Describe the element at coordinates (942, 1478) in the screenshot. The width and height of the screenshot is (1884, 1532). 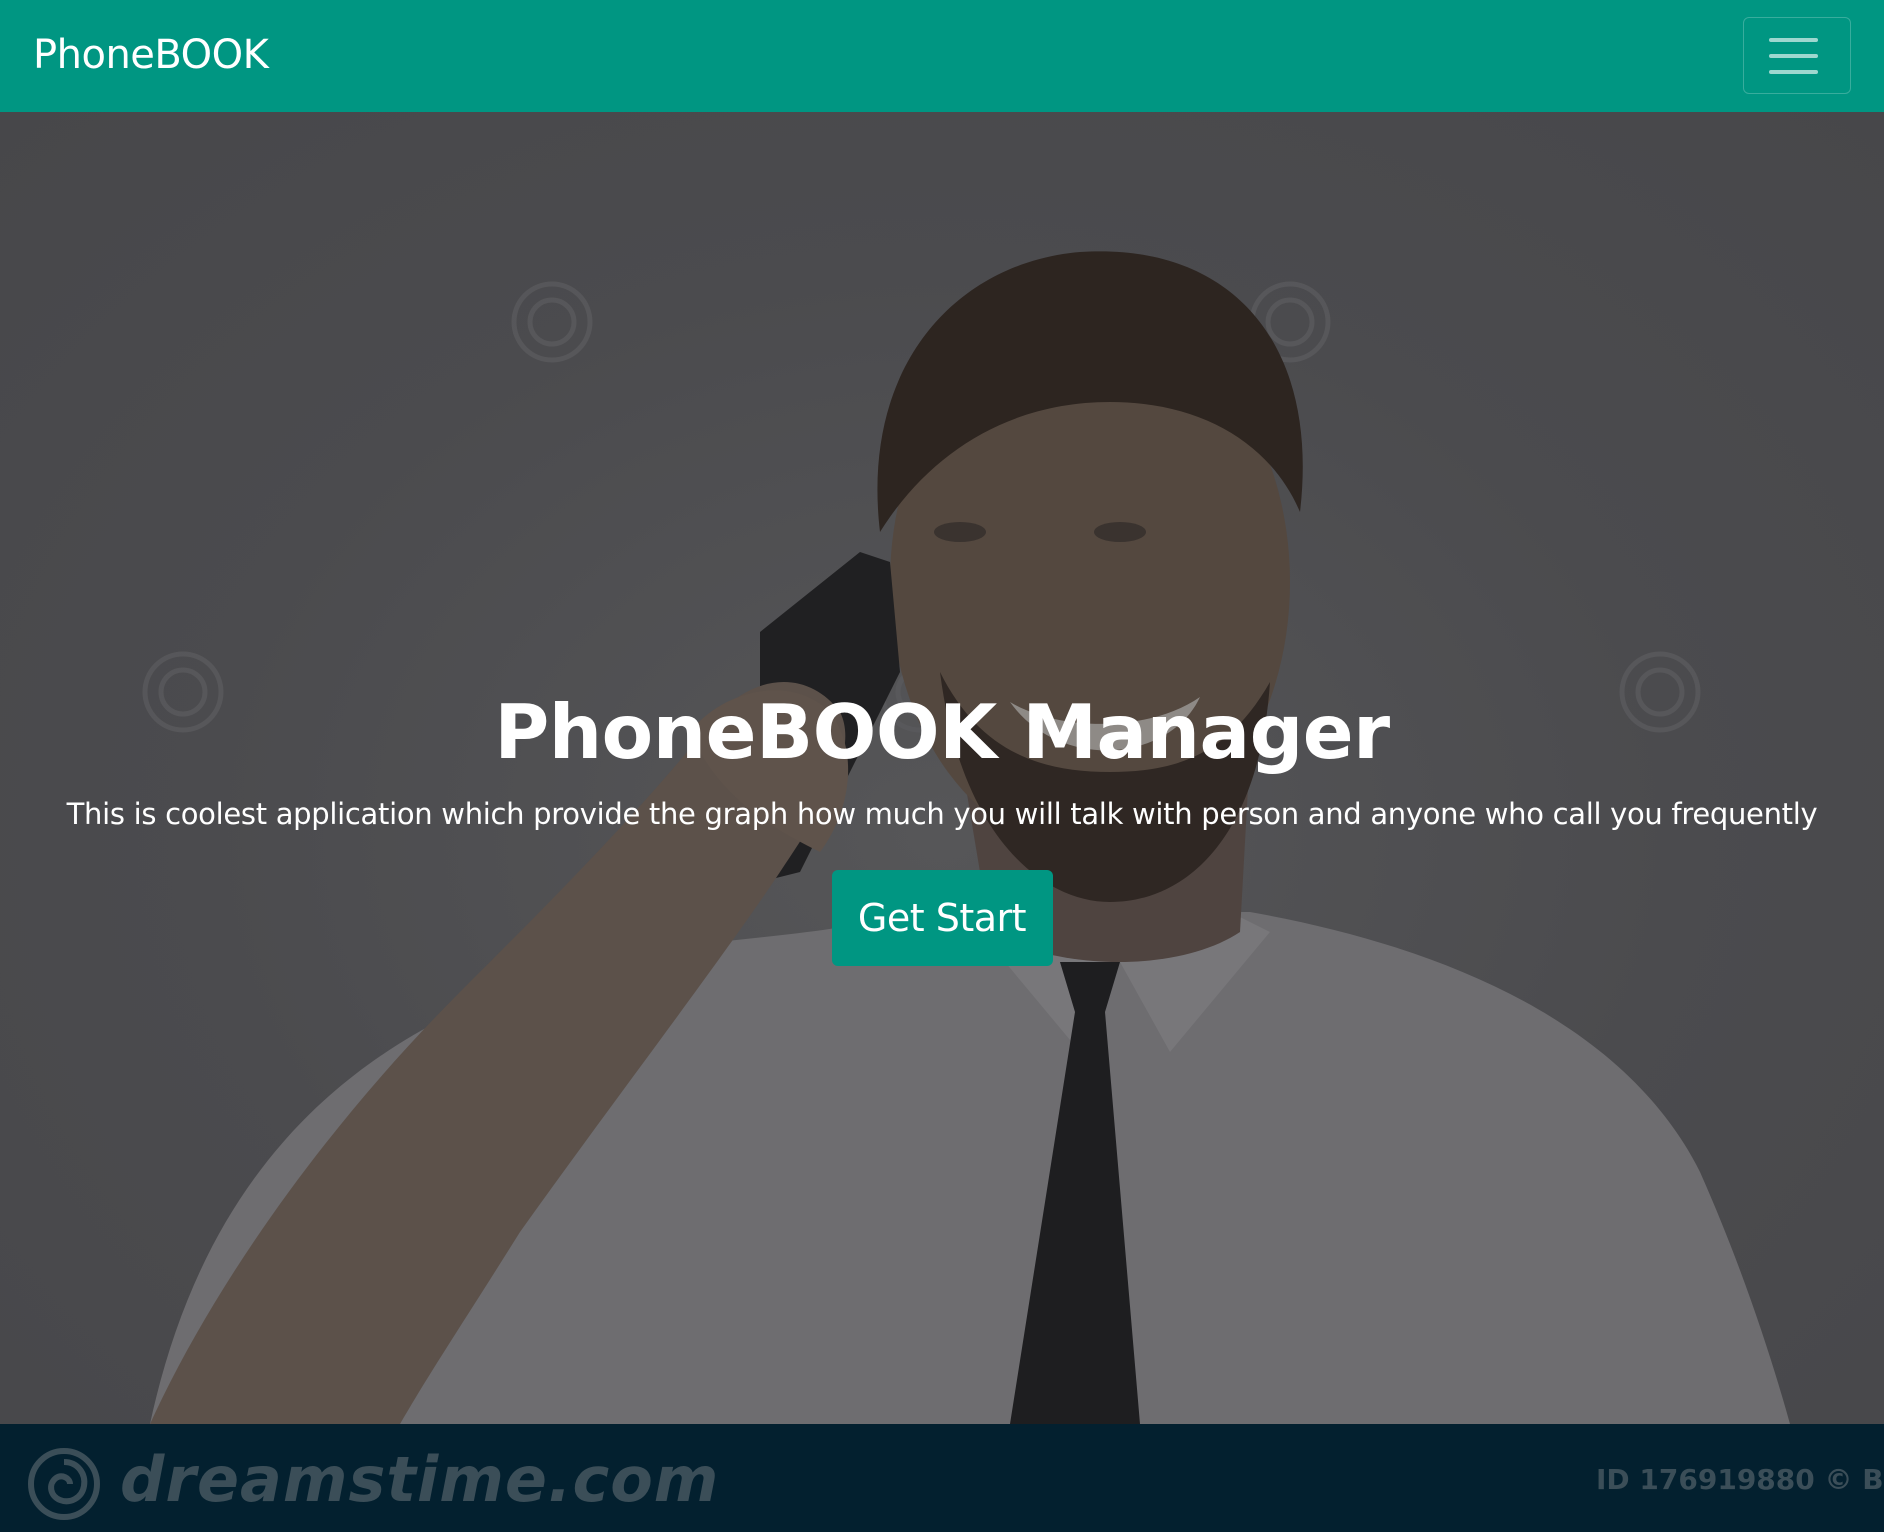
I see `watermark-band: dreamstime.com ID 176919880 © Benz` at that location.